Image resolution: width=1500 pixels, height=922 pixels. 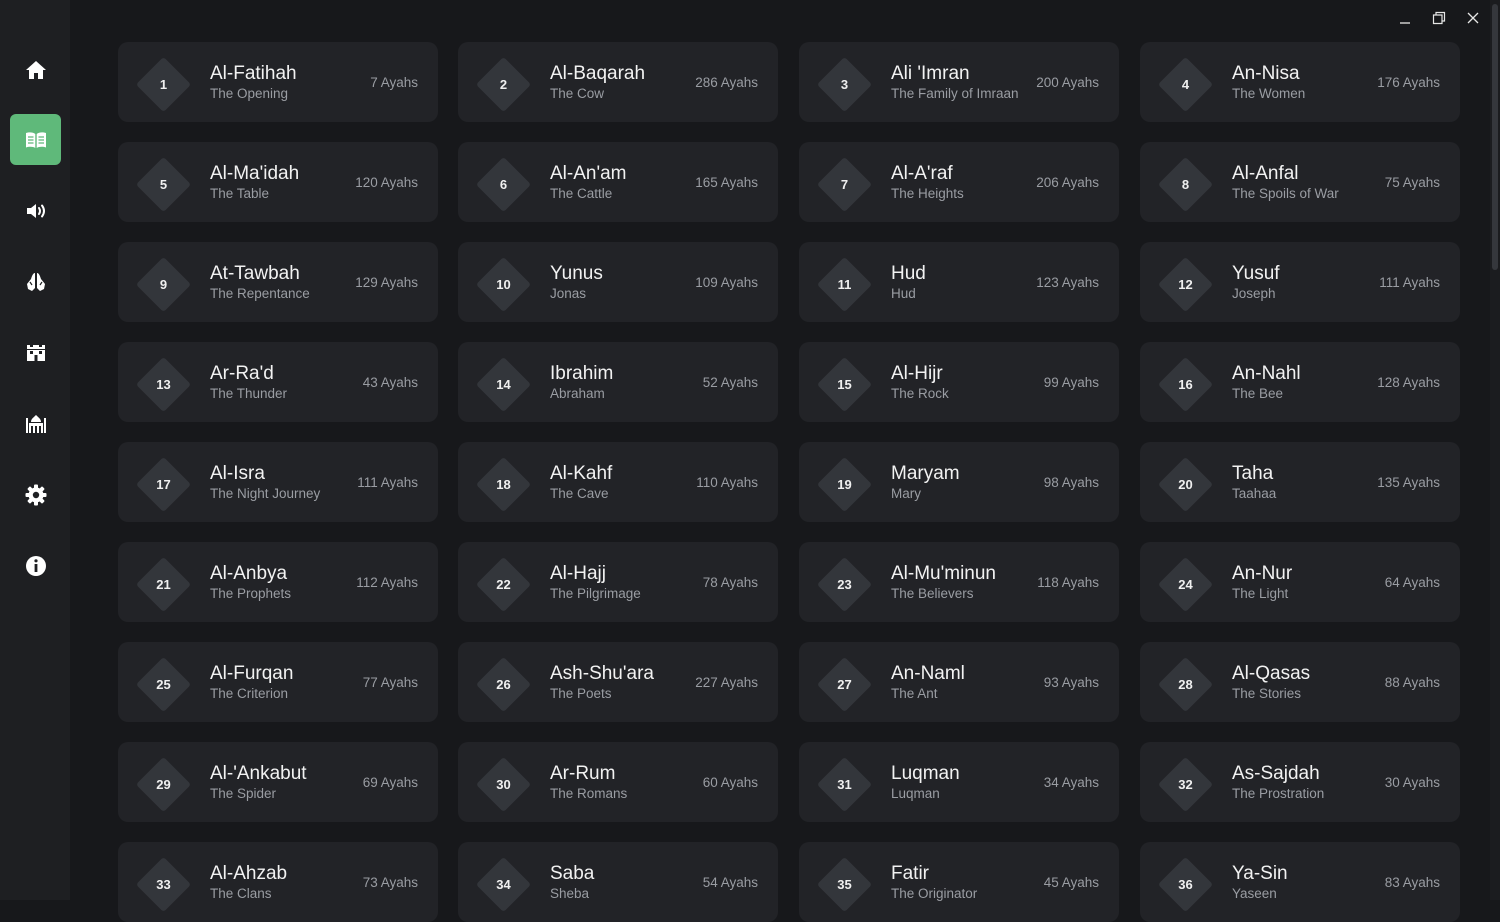 What do you see at coordinates (252, 673) in the screenshot?
I see `surah-name: Al-Furqan` at bounding box center [252, 673].